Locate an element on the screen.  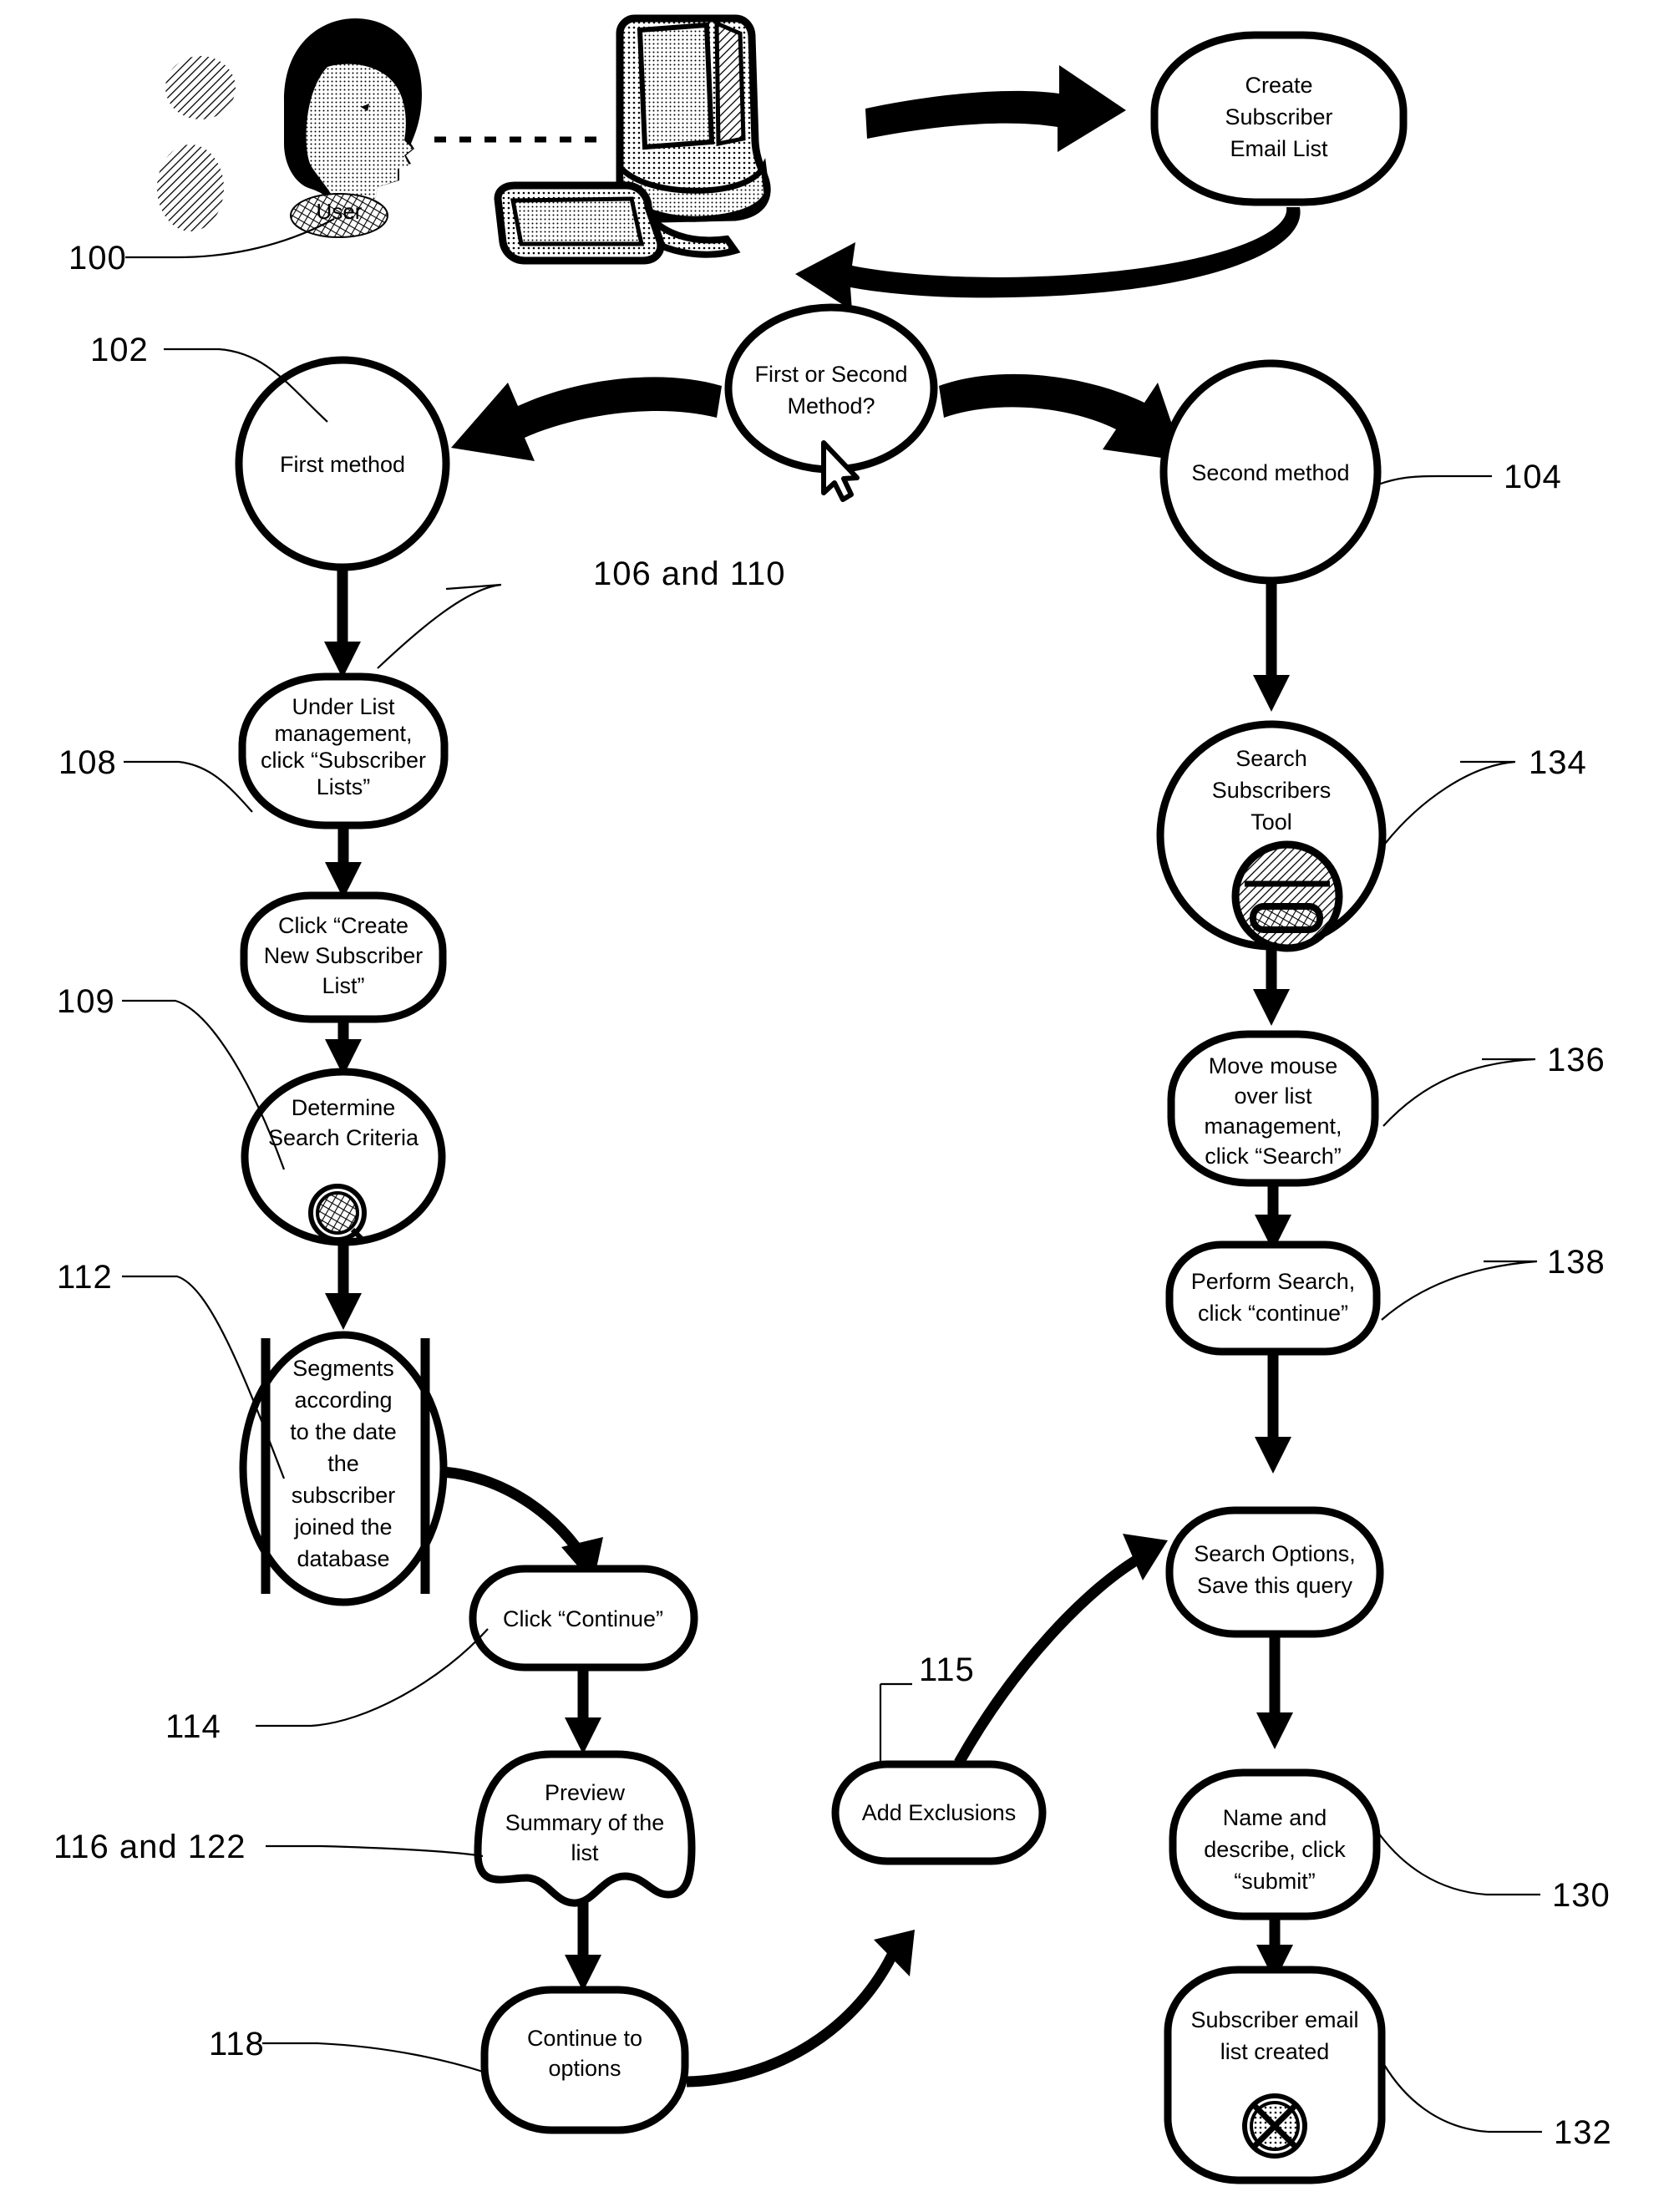
ref-116-122: 116 and 122 is located at coordinates (149, 1847).